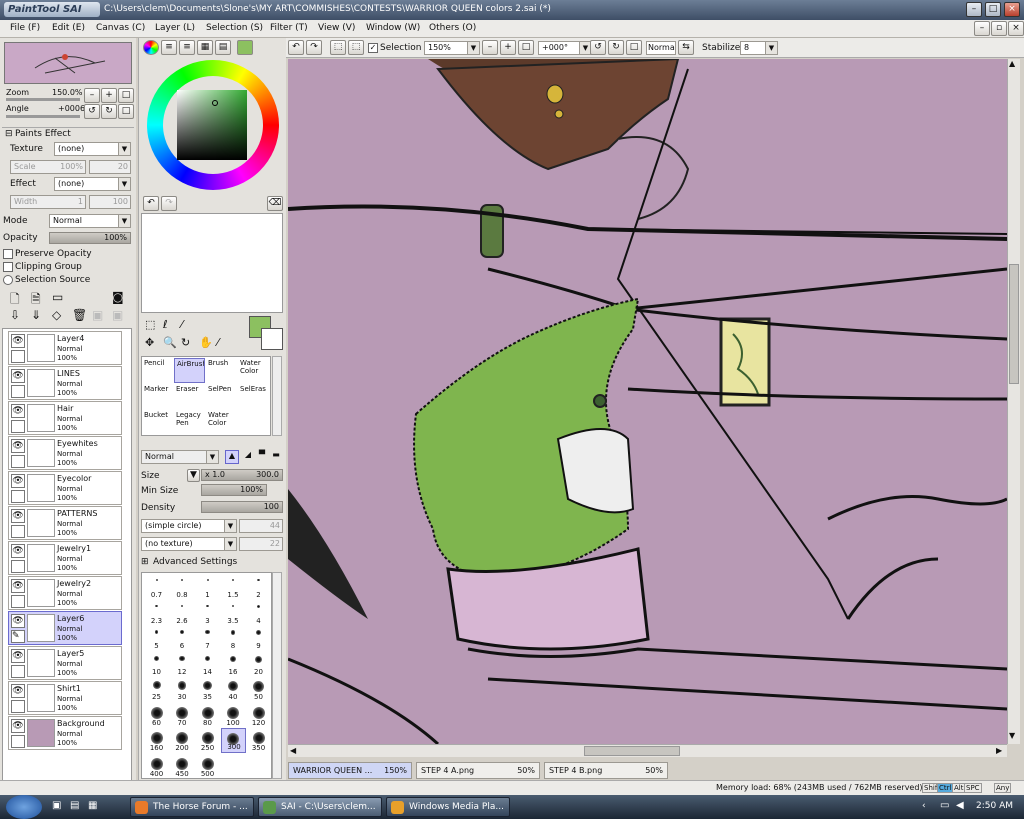 The width and height of the screenshot is (1024, 819). I want to click on hscroll-thumb, so click(632, 751).